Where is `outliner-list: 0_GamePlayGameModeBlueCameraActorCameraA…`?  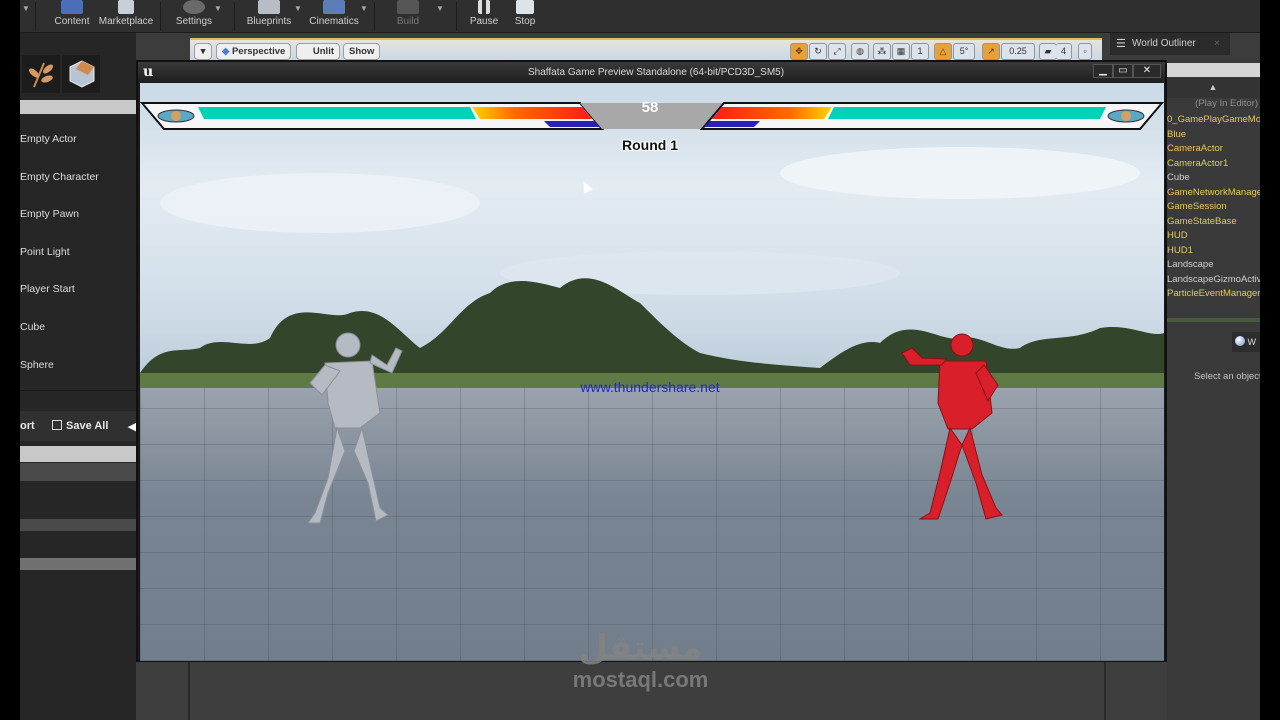 outliner-list: 0_GamePlayGameModeBlueCameraActorCameraA… is located at coordinates (1213, 207).